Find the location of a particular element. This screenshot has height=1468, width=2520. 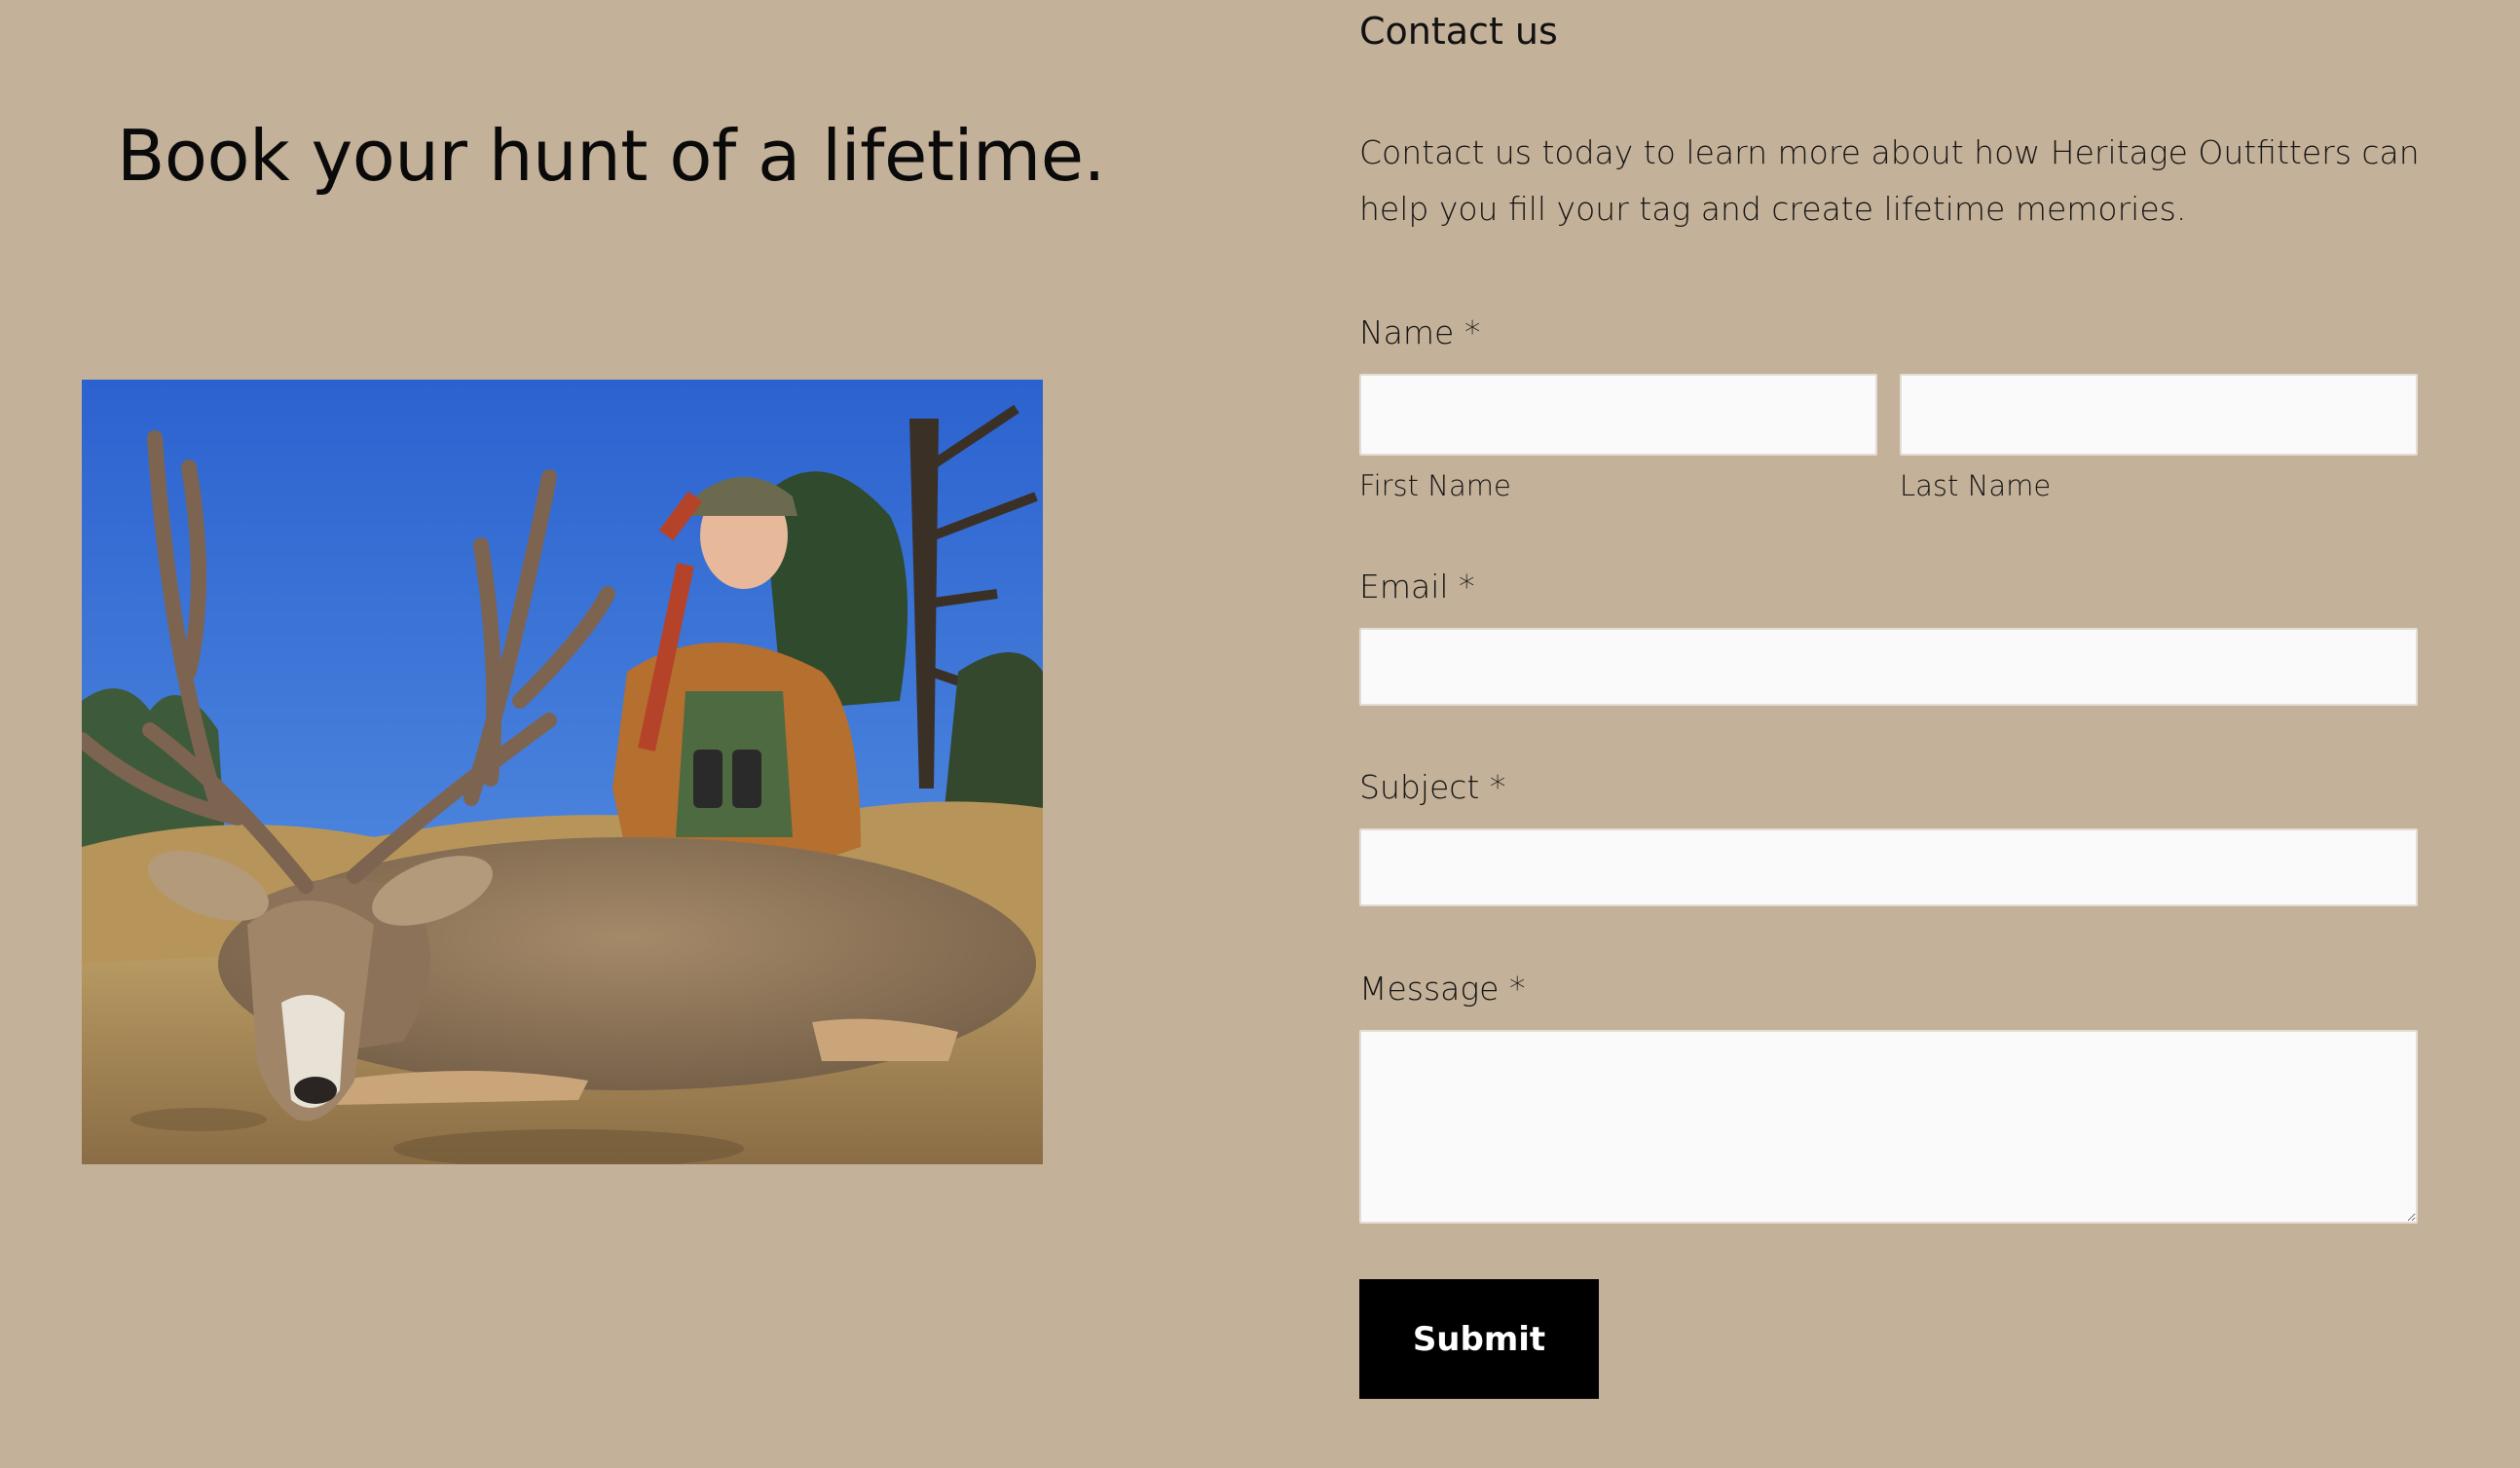

last-name-input is located at coordinates (2159, 415).